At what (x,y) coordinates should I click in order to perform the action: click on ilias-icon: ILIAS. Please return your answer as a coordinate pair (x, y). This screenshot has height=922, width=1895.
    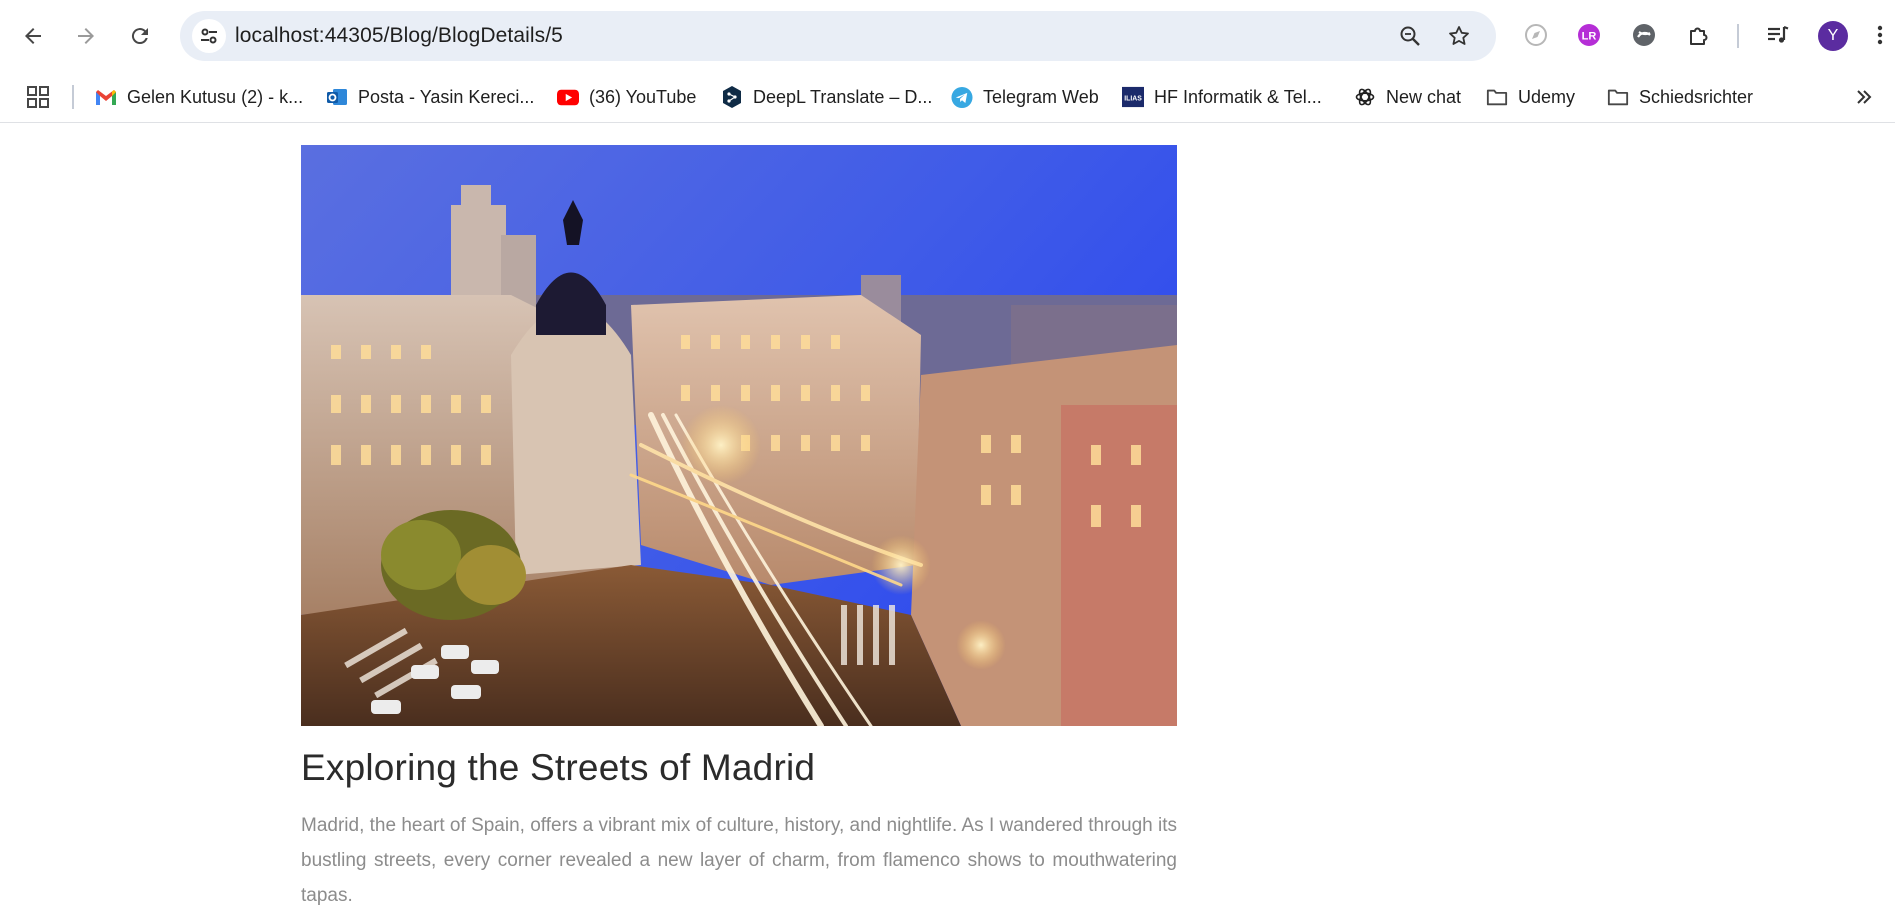
    Looking at the image, I should click on (1133, 97).